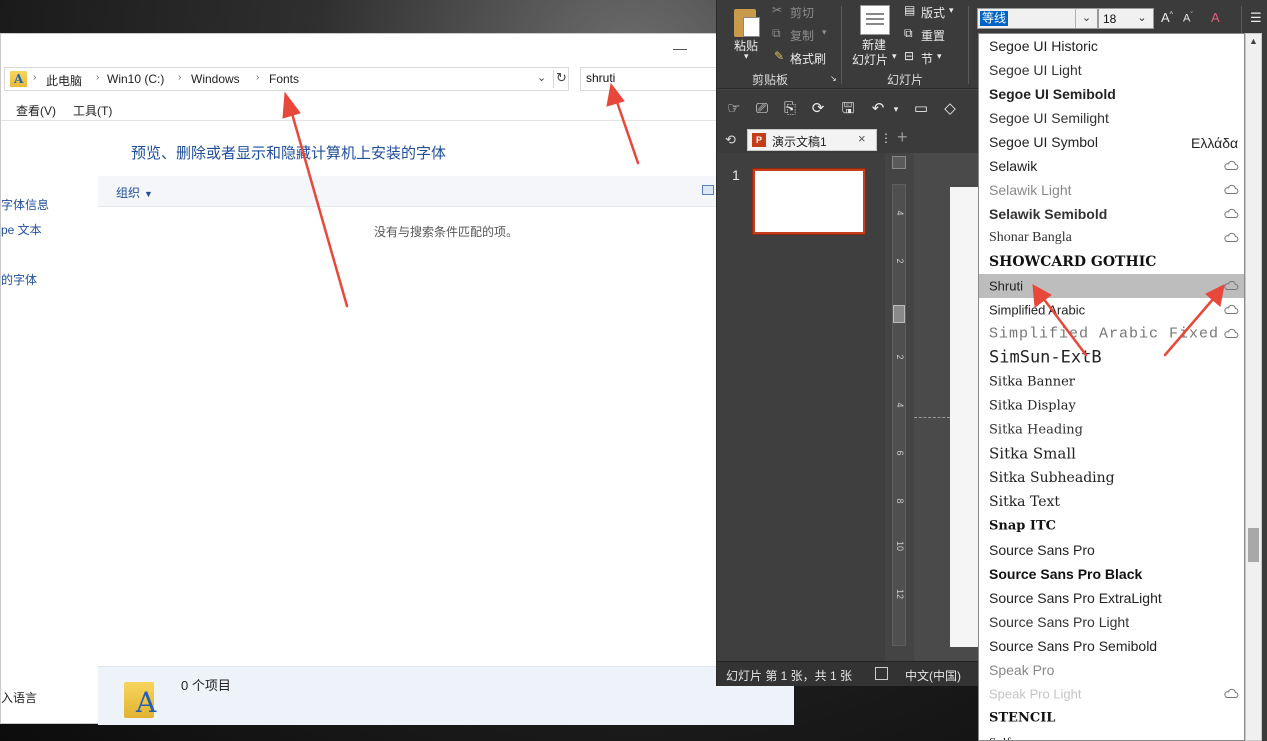  Describe the element at coordinates (902, 137) in the screenshot. I see `add-tab-icon: +` at that location.